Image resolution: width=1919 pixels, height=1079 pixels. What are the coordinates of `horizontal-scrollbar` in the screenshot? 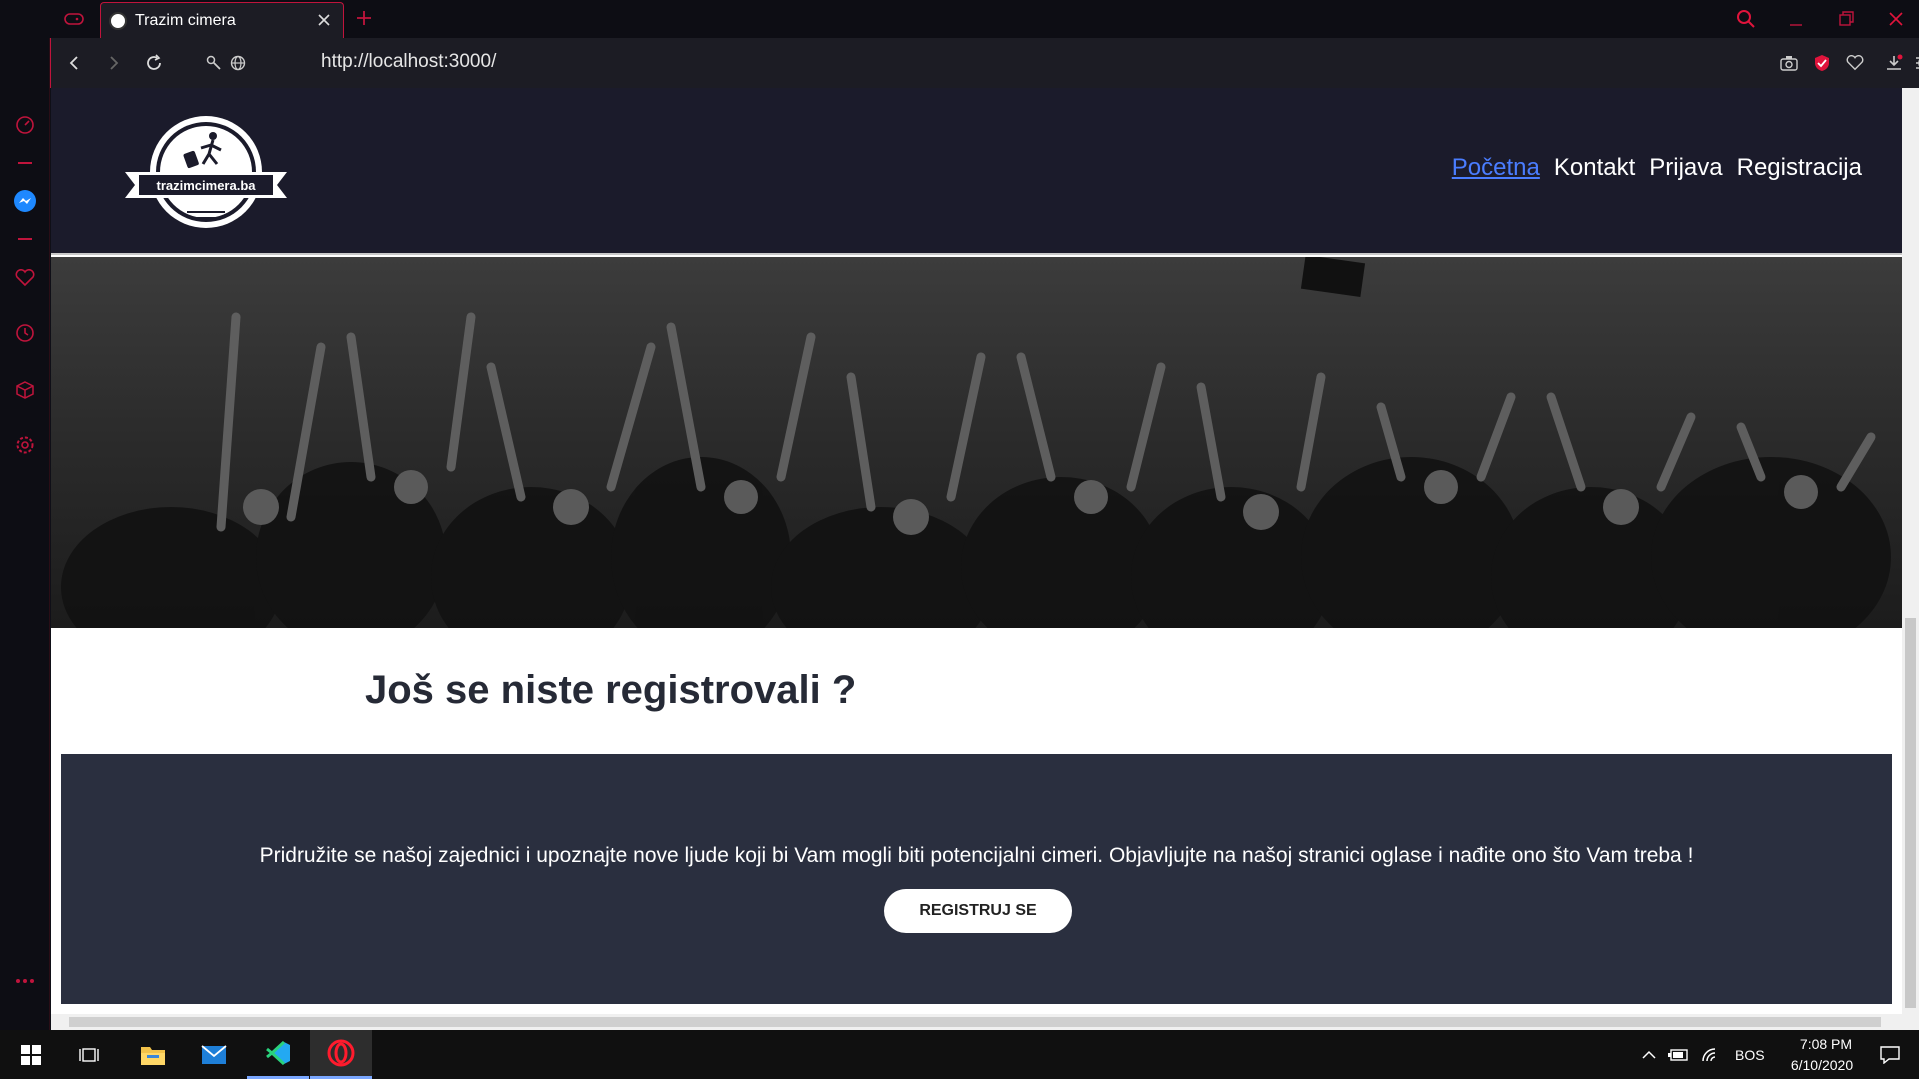 It's located at (976, 1022).